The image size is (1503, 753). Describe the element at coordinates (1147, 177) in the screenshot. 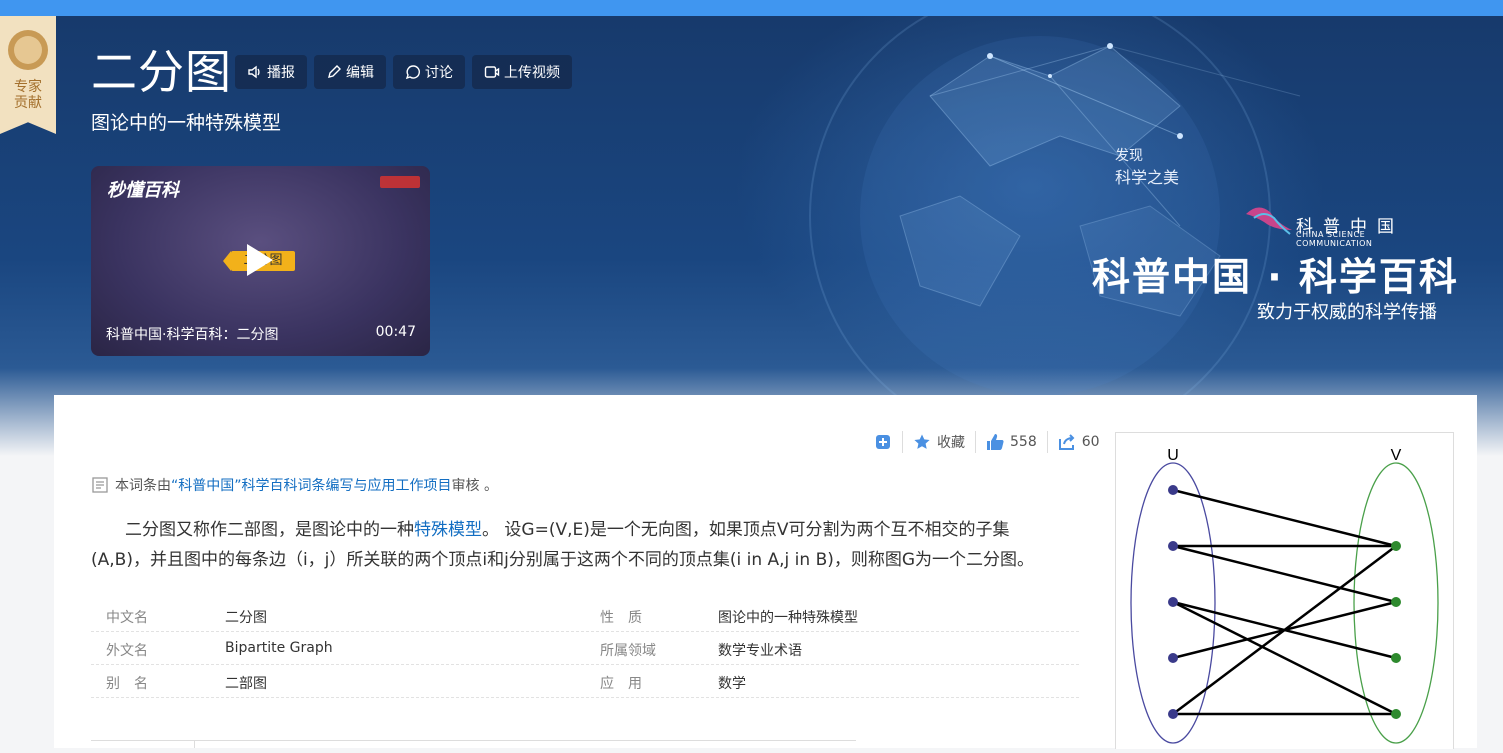

I see `discover-line2: 科学之美` at that location.